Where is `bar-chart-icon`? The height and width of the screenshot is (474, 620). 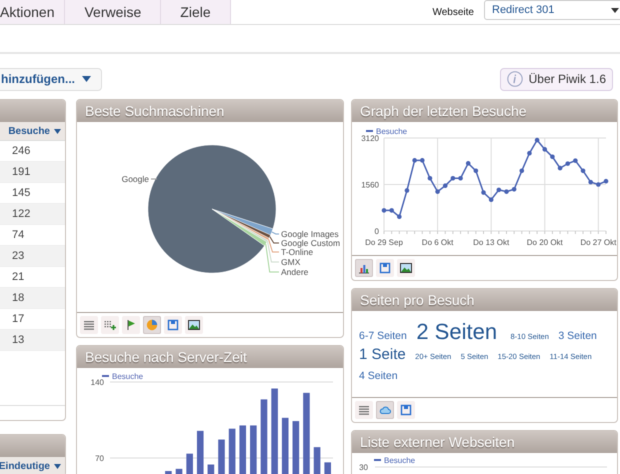
bar-chart-icon is located at coordinates (364, 268).